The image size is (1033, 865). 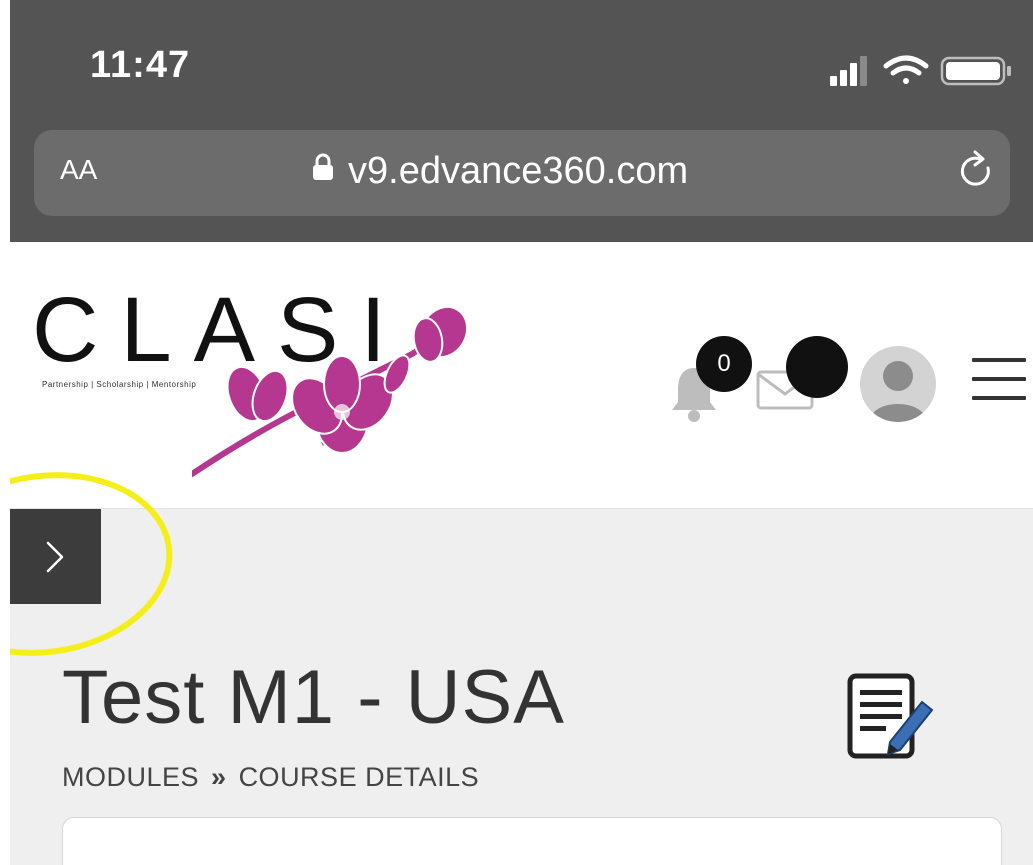 I want to click on url-text: v9.edvance360.com, so click(x=518, y=171).